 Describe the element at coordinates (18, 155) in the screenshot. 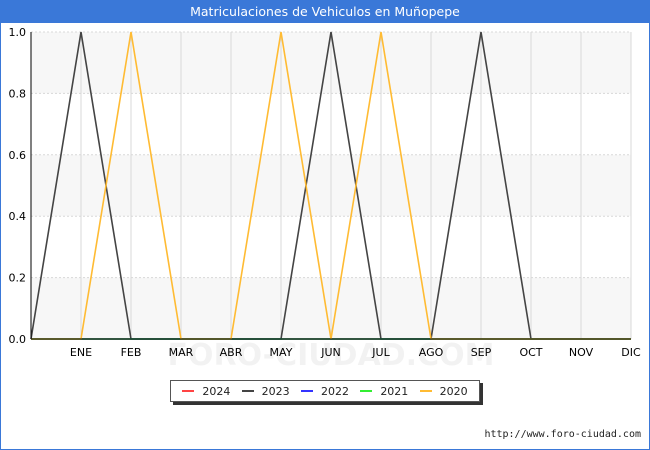

I see `y-tick-label: 0.6` at that location.